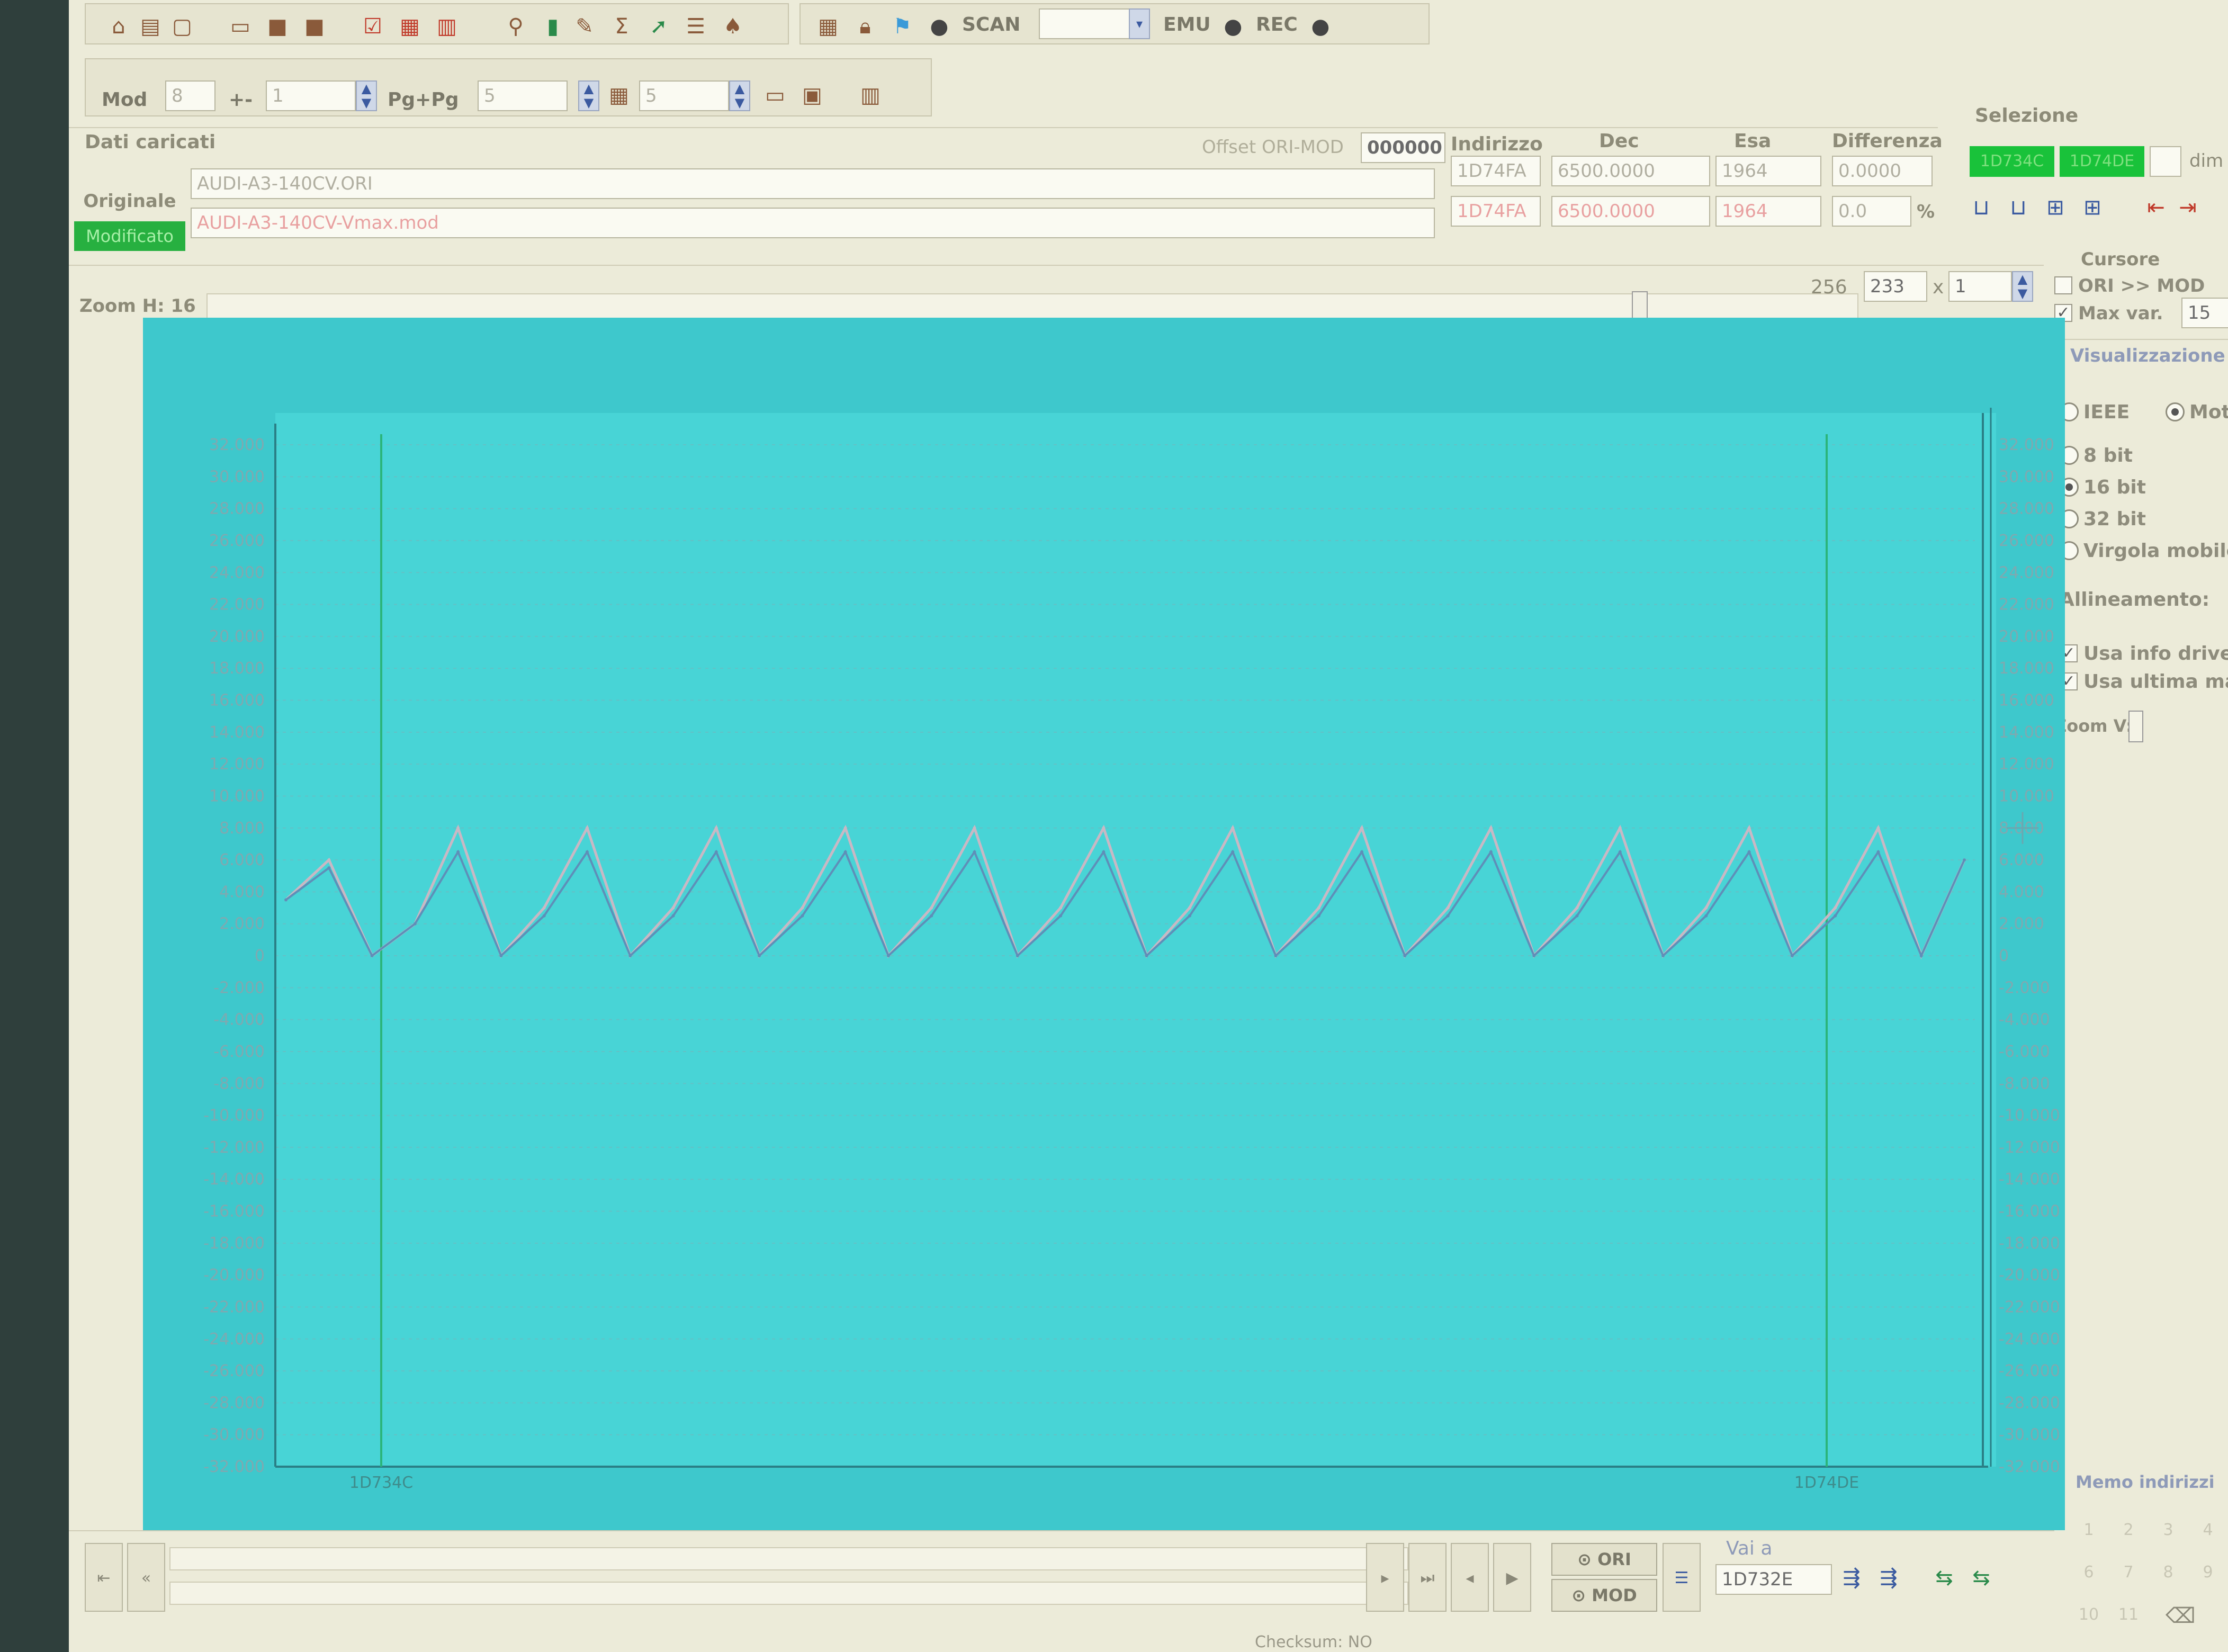  Describe the element at coordinates (813, 183) in the screenshot. I see `original-file-field: AUDI-A3-140CV.ORI` at that location.